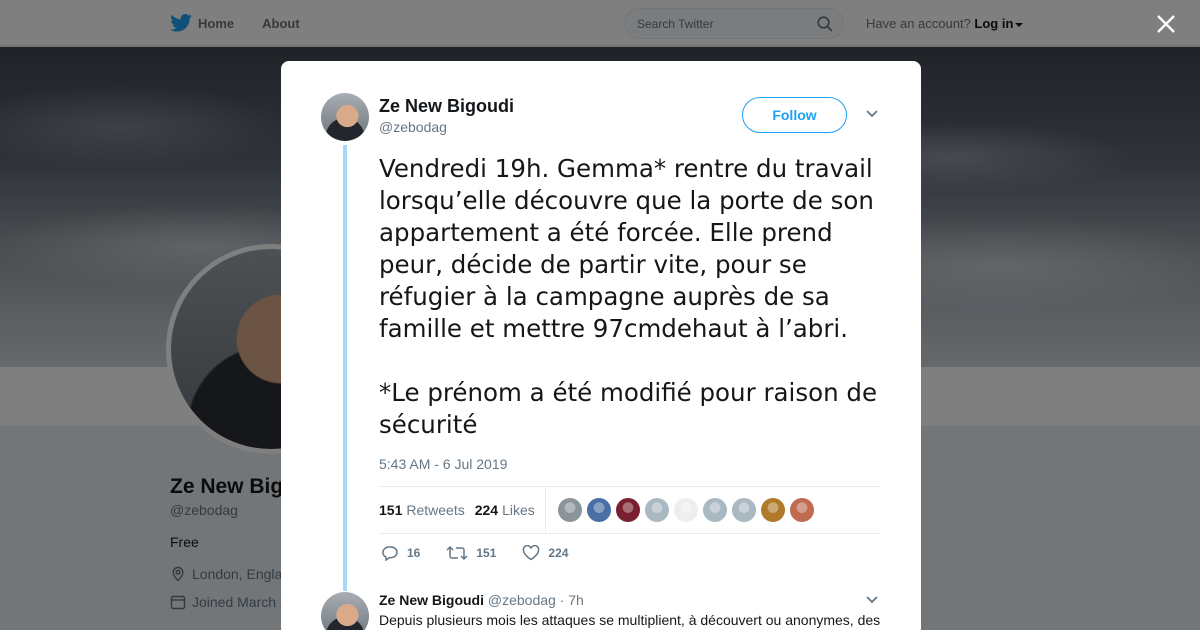 The image size is (1200, 630). What do you see at coordinates (345, 611) in the screenshot?
I see `reply-author-avatar` at bounding box center [345, 611].